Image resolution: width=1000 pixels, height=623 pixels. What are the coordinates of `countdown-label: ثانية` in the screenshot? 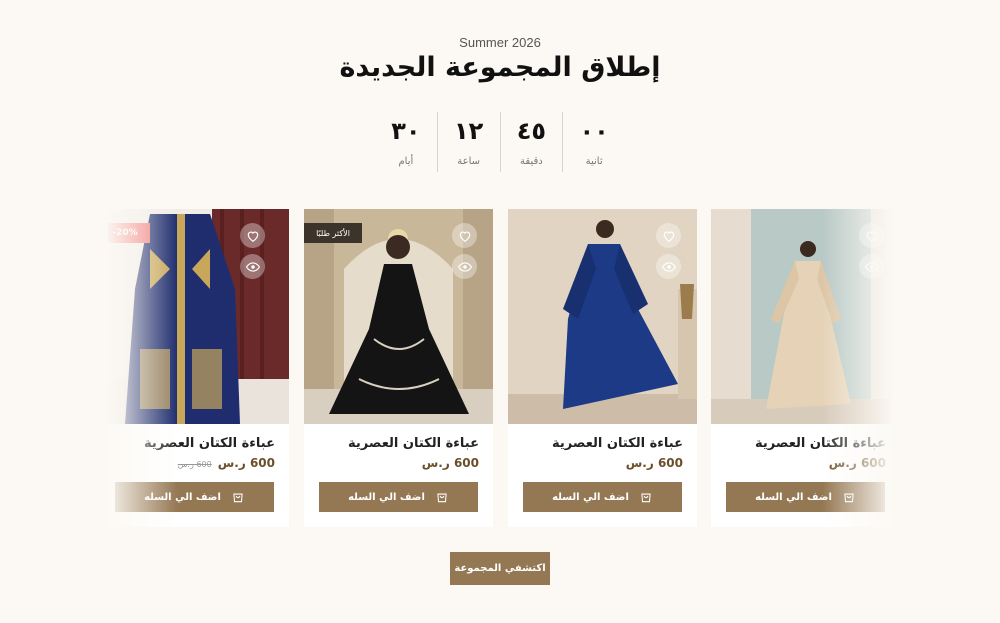 It's located at (594, 161).